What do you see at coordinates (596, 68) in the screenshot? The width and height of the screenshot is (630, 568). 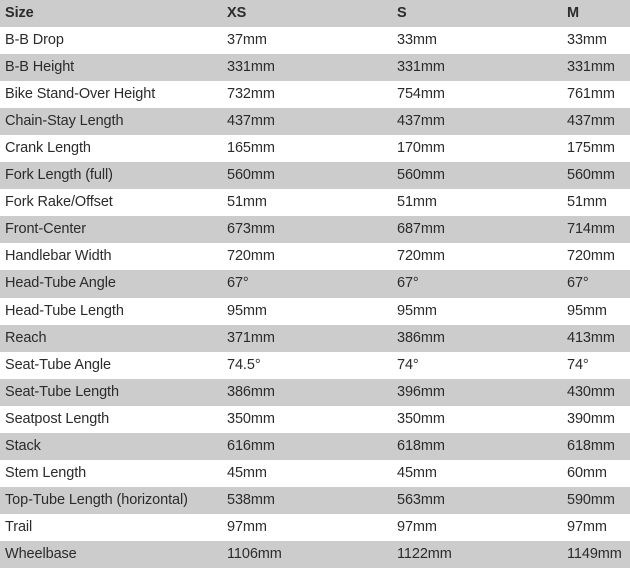 I see `value-m: 331mm` at bounding box center [596, 68].